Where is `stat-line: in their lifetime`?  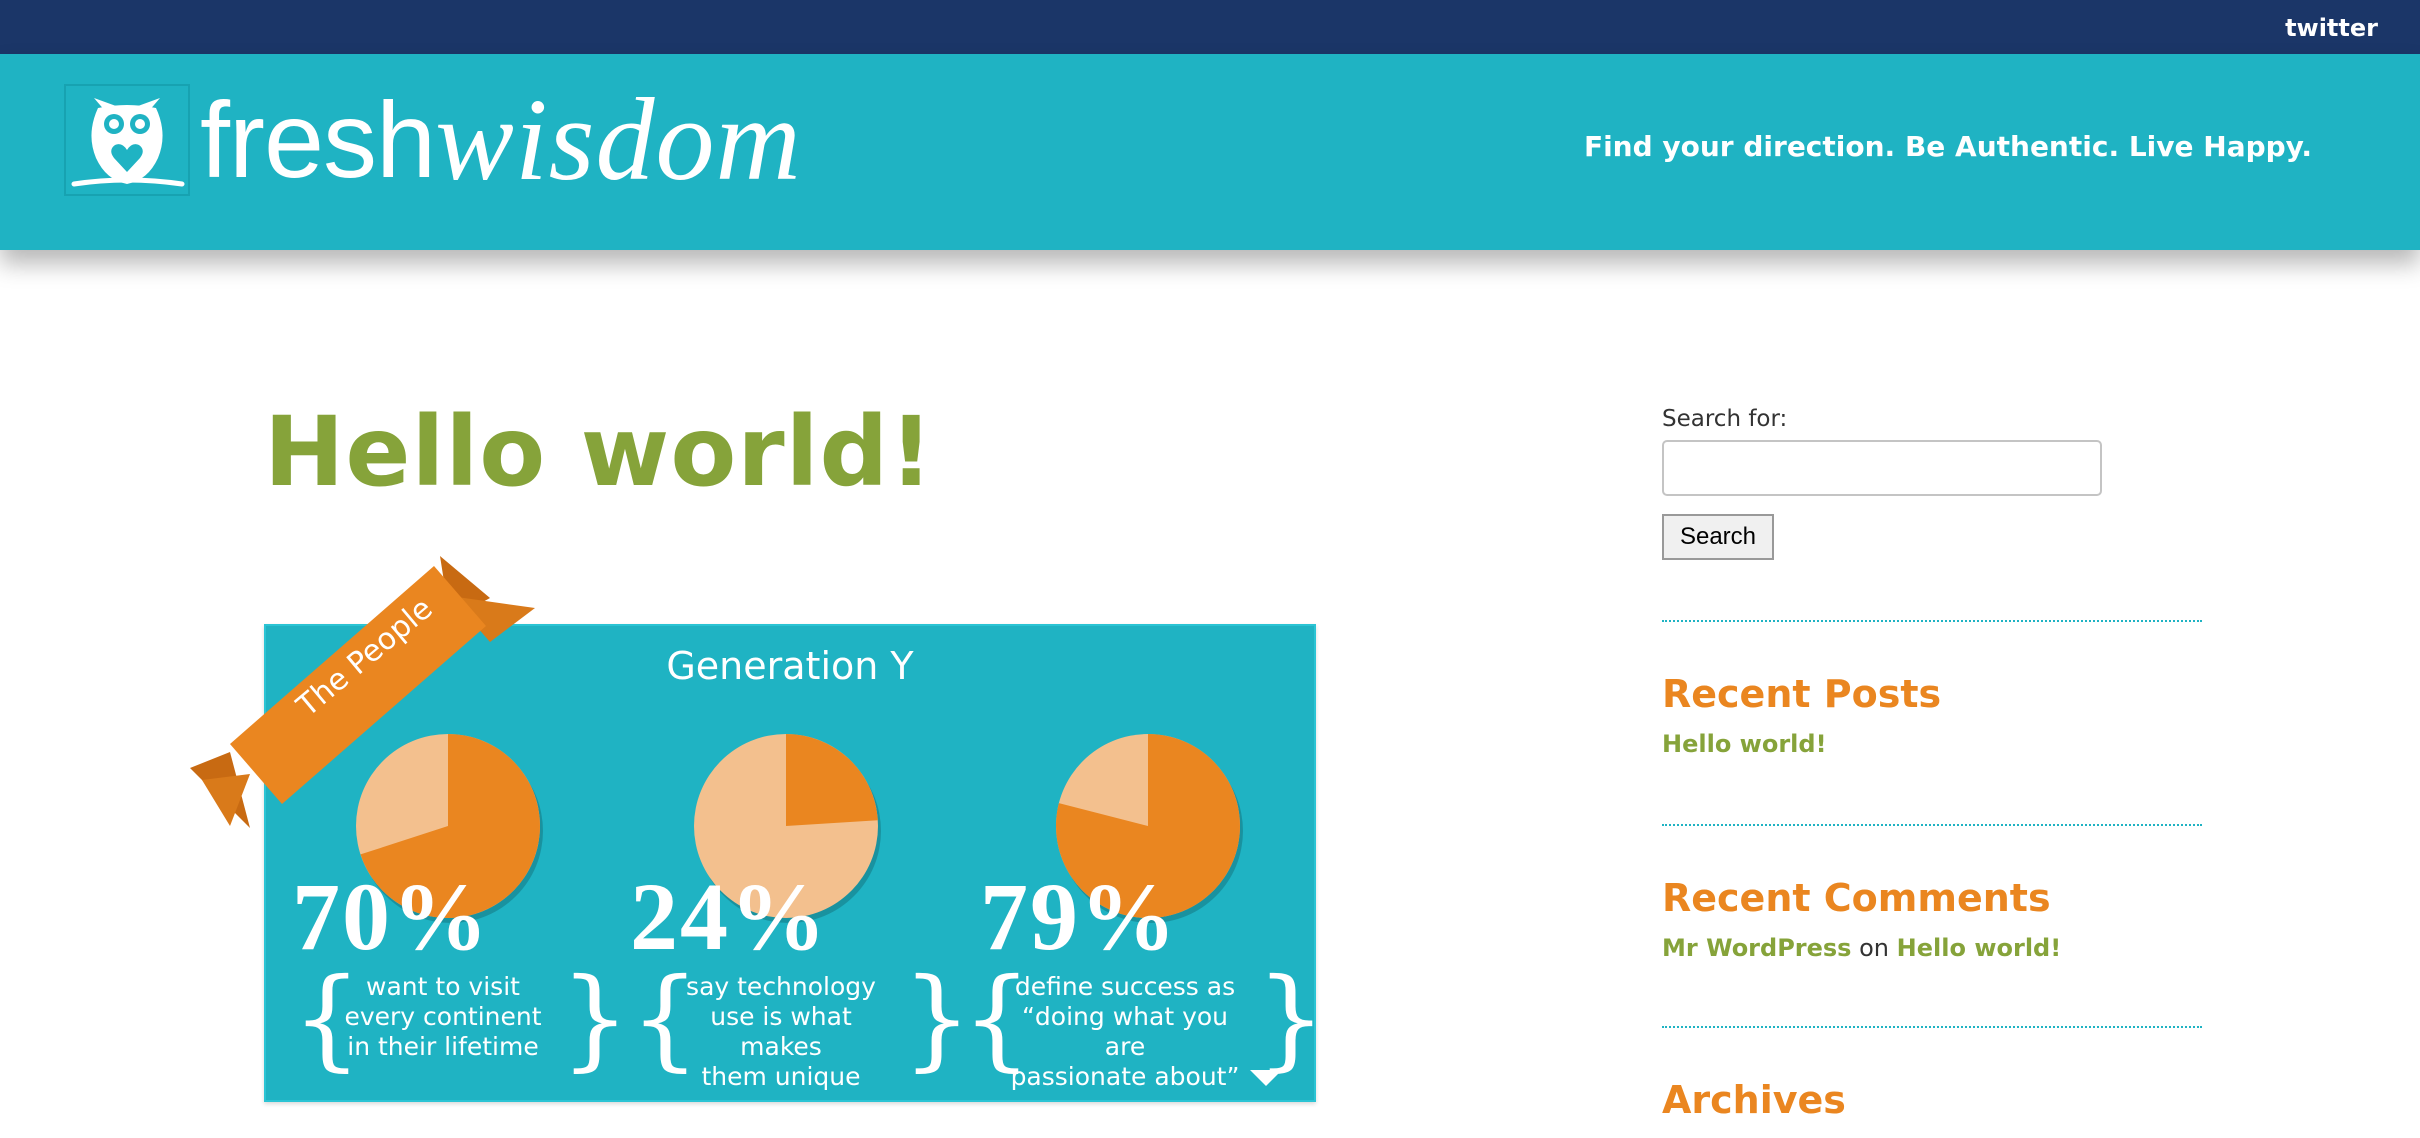 stat-line: in their lifetime is located at coordinates (443, 1046).